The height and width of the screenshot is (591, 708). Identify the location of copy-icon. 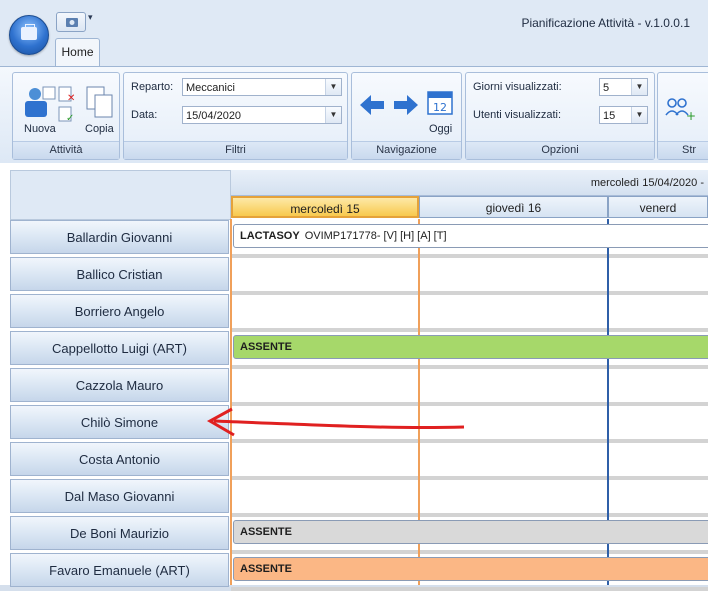
(100, 102).